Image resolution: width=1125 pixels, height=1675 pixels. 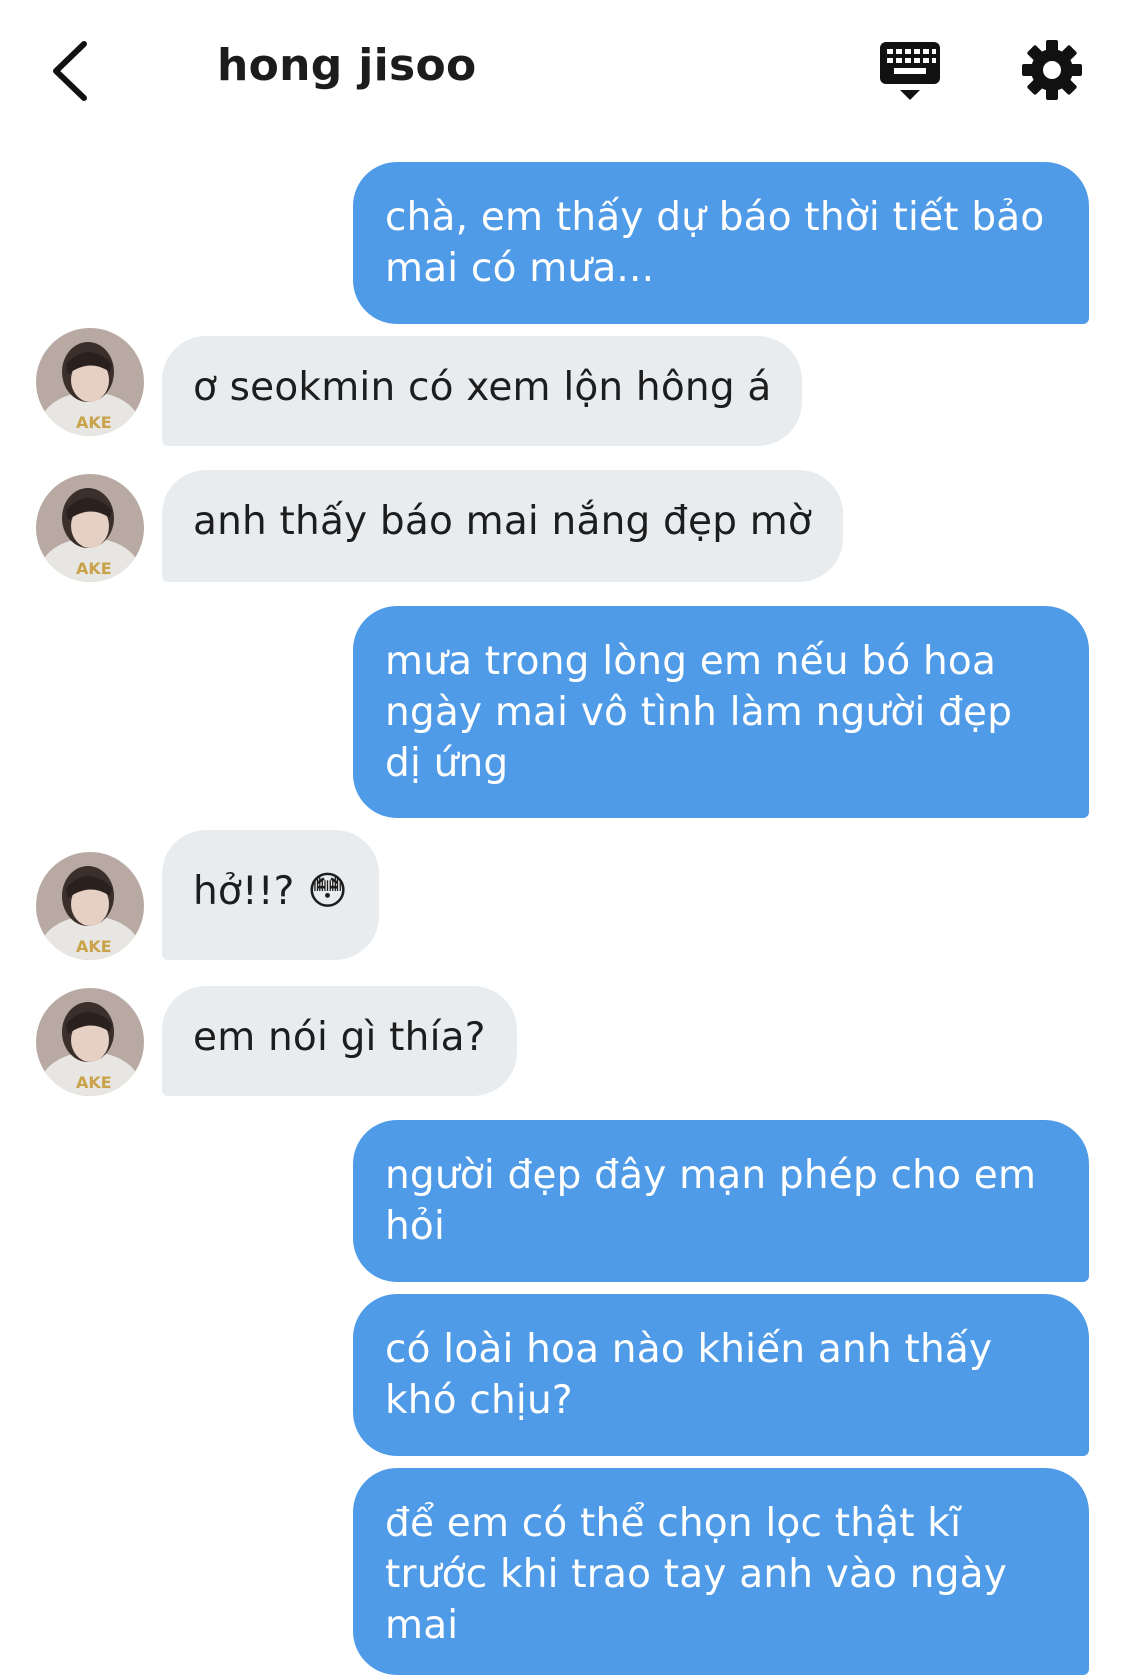 What do you see at coordinates (562, 75) in the screenshot?
I see `chat-header: hong jisoo` at bounding box center [562, 75].